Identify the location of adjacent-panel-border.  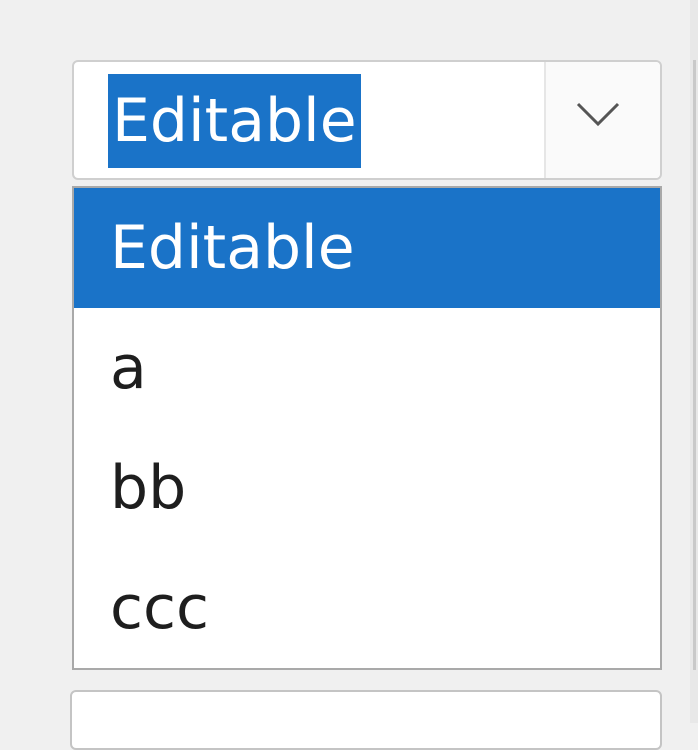
(694, 365).